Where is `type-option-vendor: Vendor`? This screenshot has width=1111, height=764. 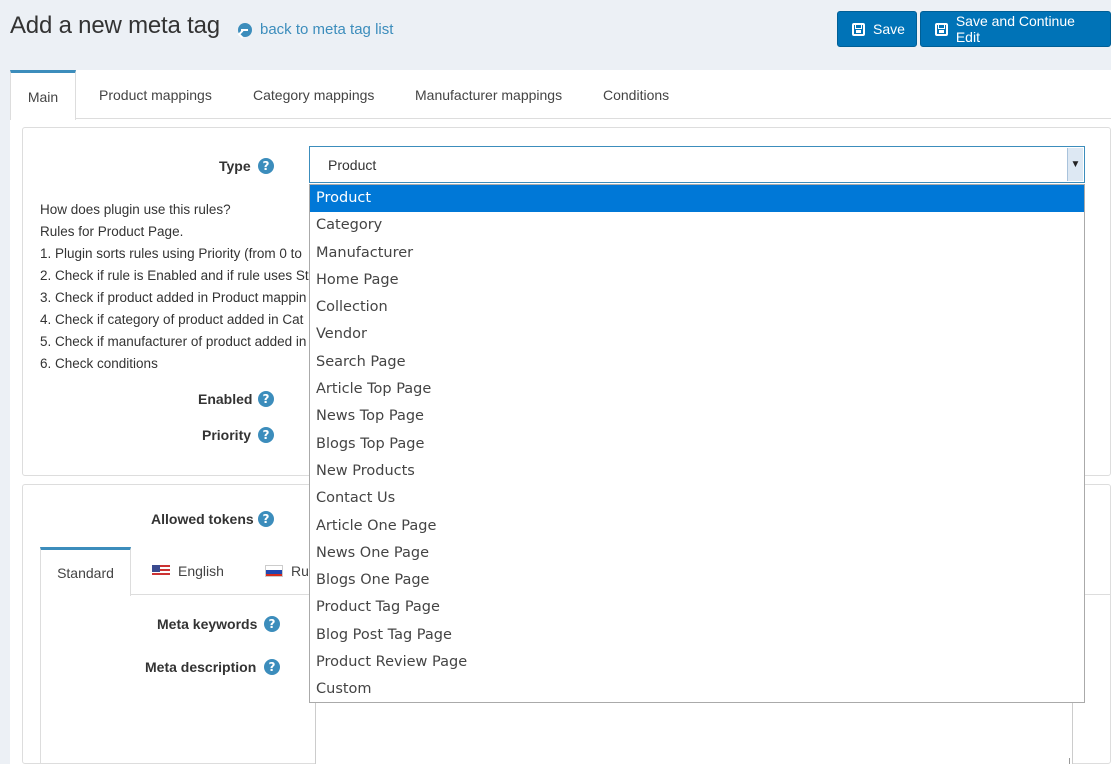 type-option-vendor: Vendor is located at coordinates (697, 334).